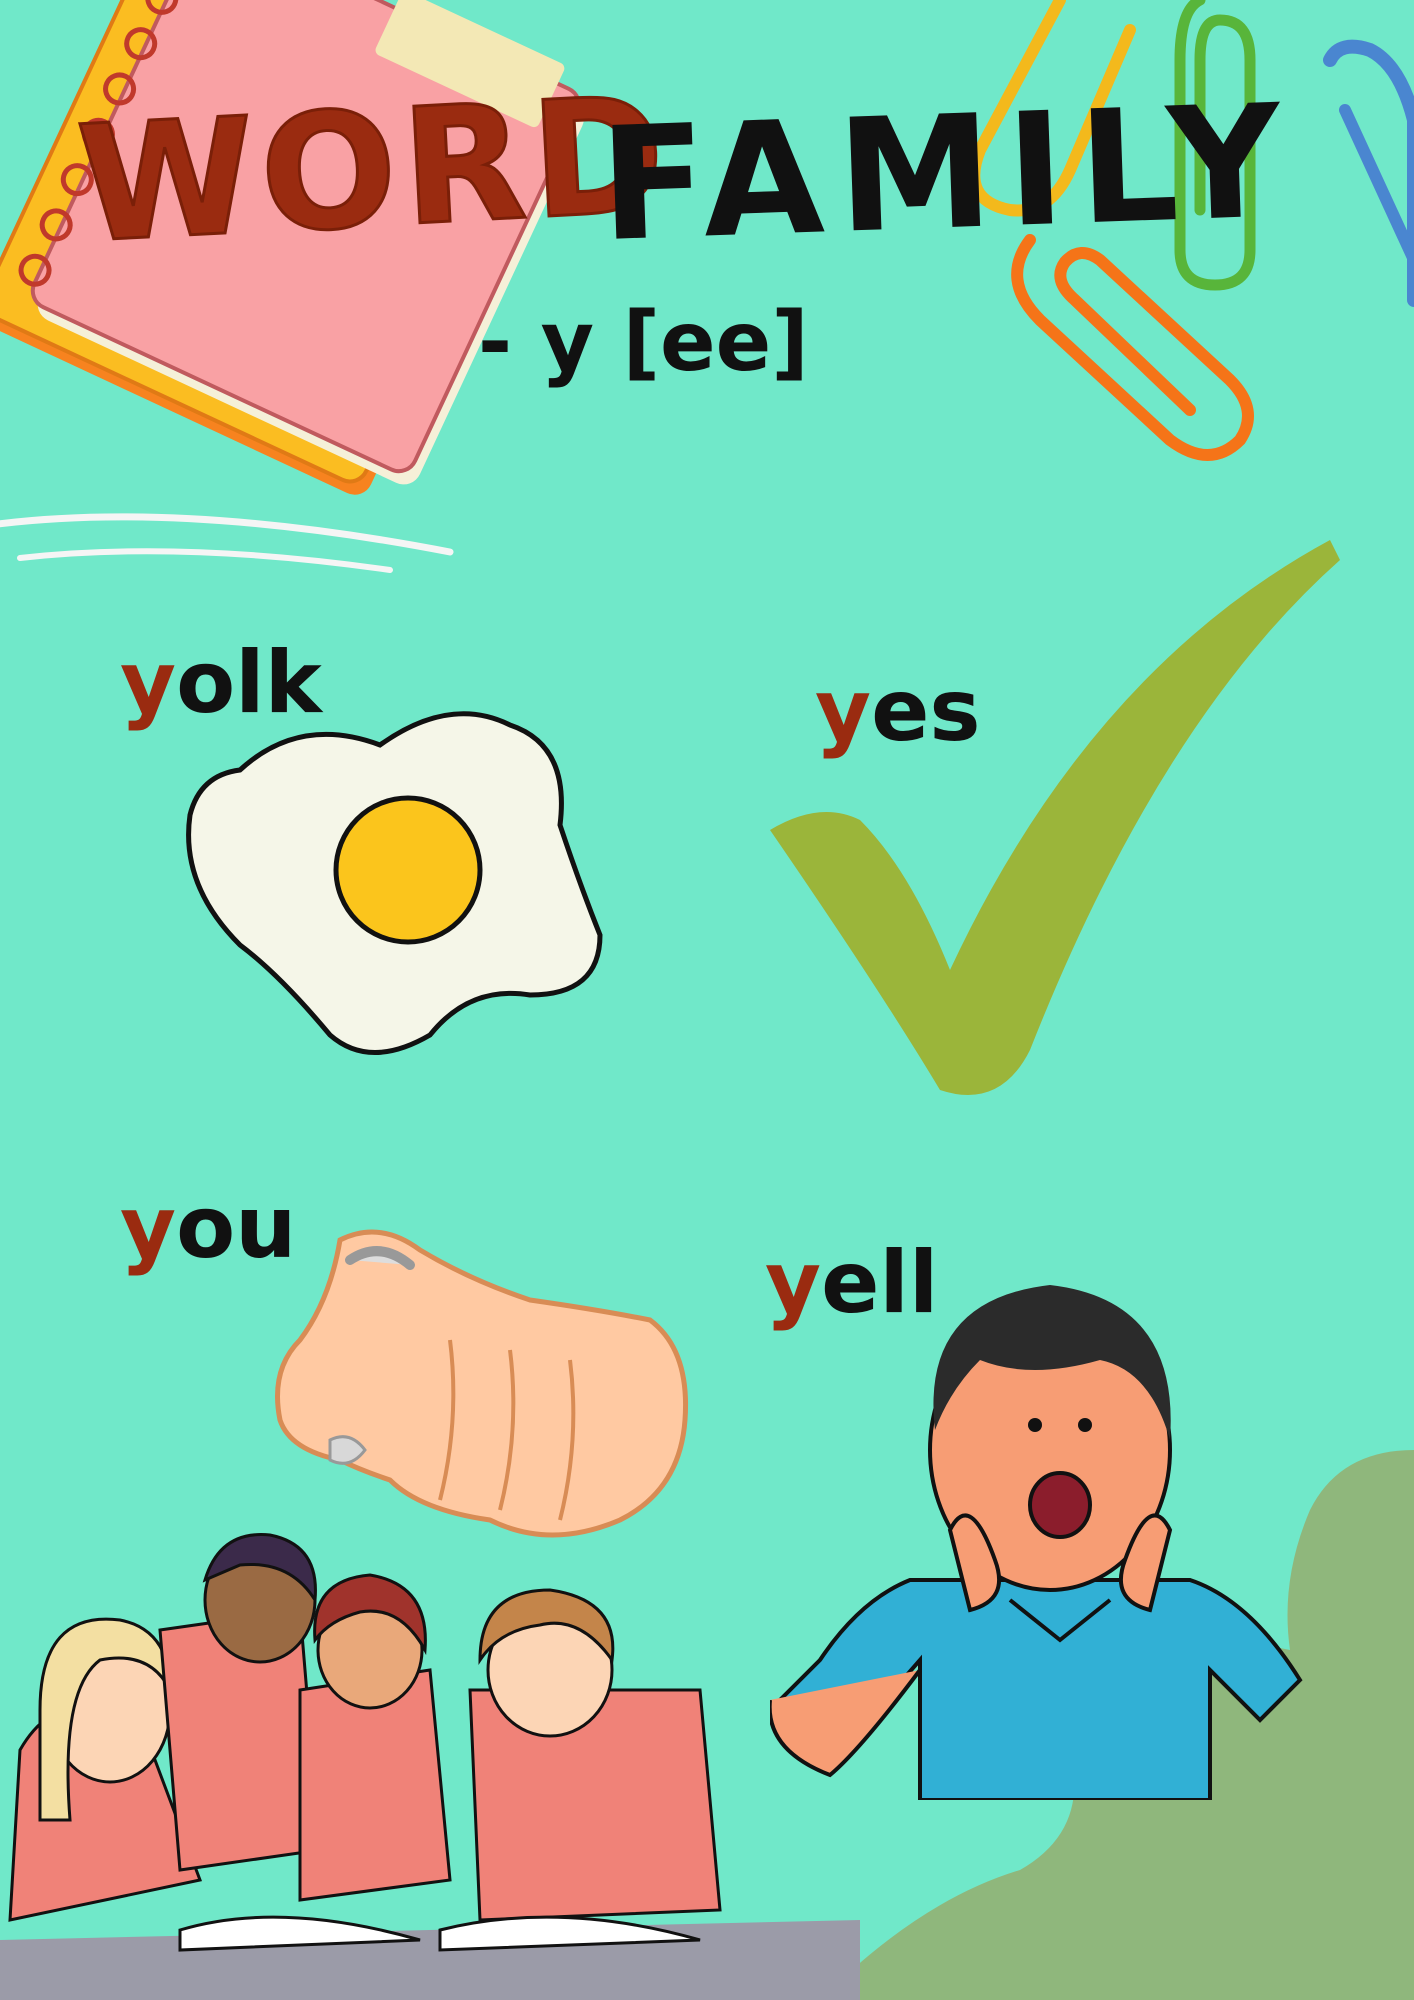 This screenshot has width=1414, height=2000. I want to click on checkmark-icon, so click(1055, 817).